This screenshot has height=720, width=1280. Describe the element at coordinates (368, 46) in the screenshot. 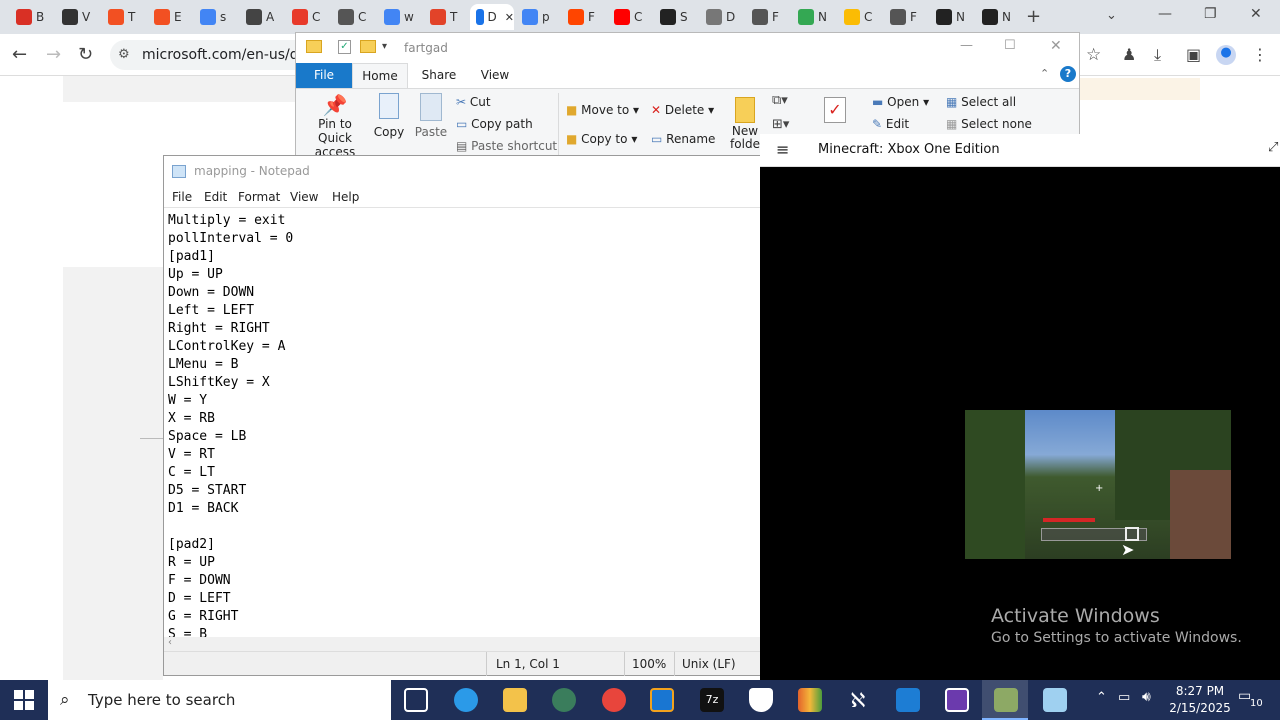

I see `new-folder-icon` at that location.